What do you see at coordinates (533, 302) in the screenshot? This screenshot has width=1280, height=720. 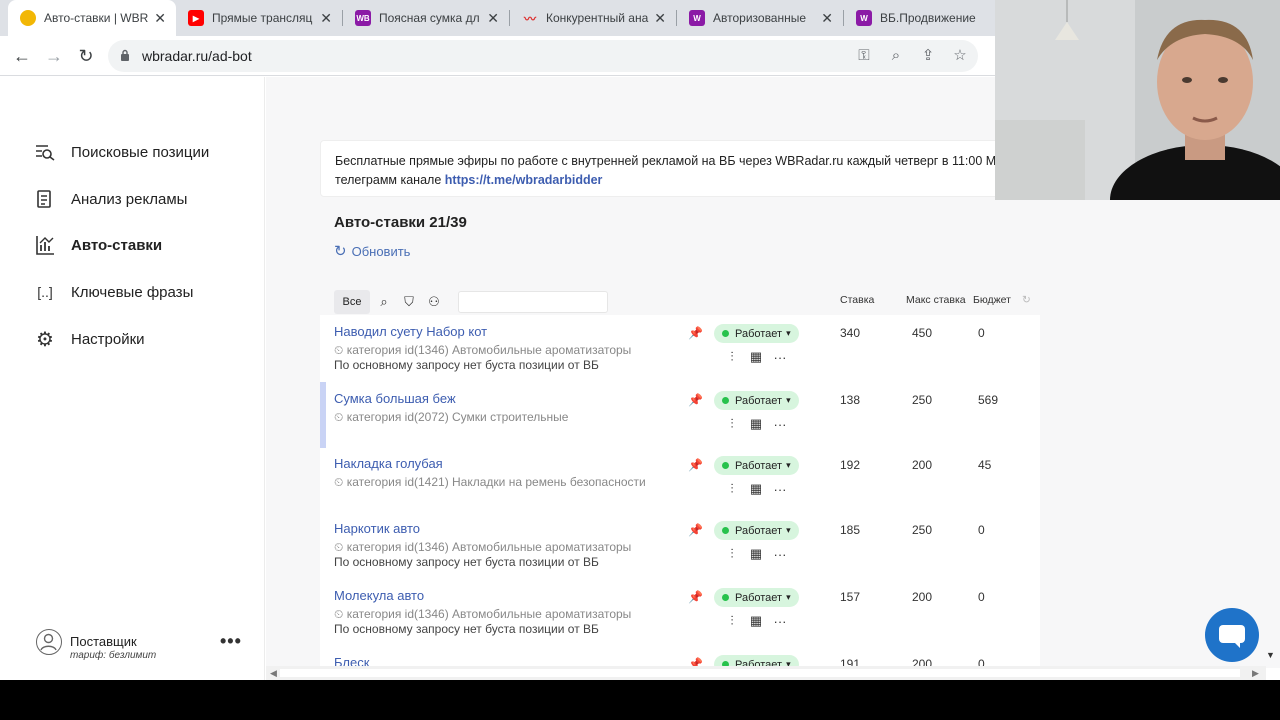 I see `search-input` at bounding box center [533, 302].